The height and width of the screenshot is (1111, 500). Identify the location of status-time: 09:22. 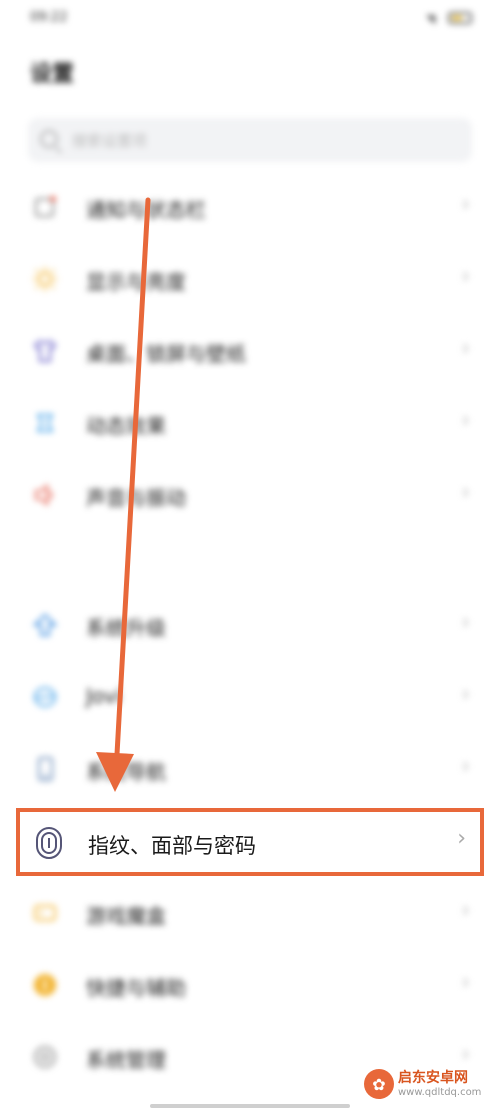
(49, 17).